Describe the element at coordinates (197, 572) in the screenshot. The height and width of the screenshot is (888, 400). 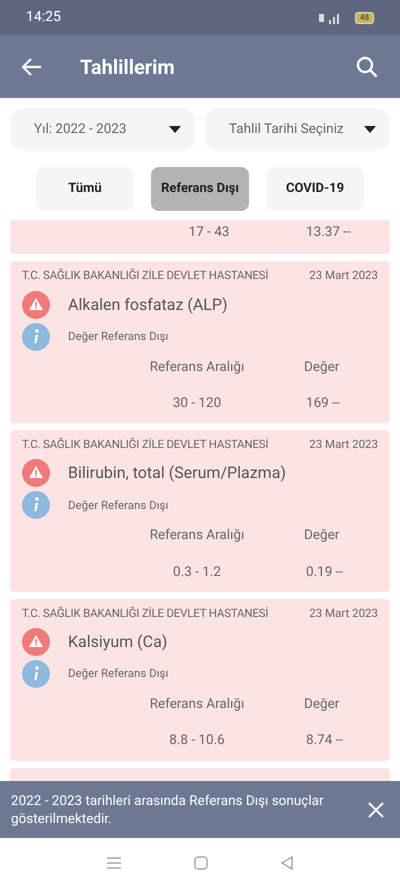
I see `reference-range: 0.3 - 1.2` at that location.